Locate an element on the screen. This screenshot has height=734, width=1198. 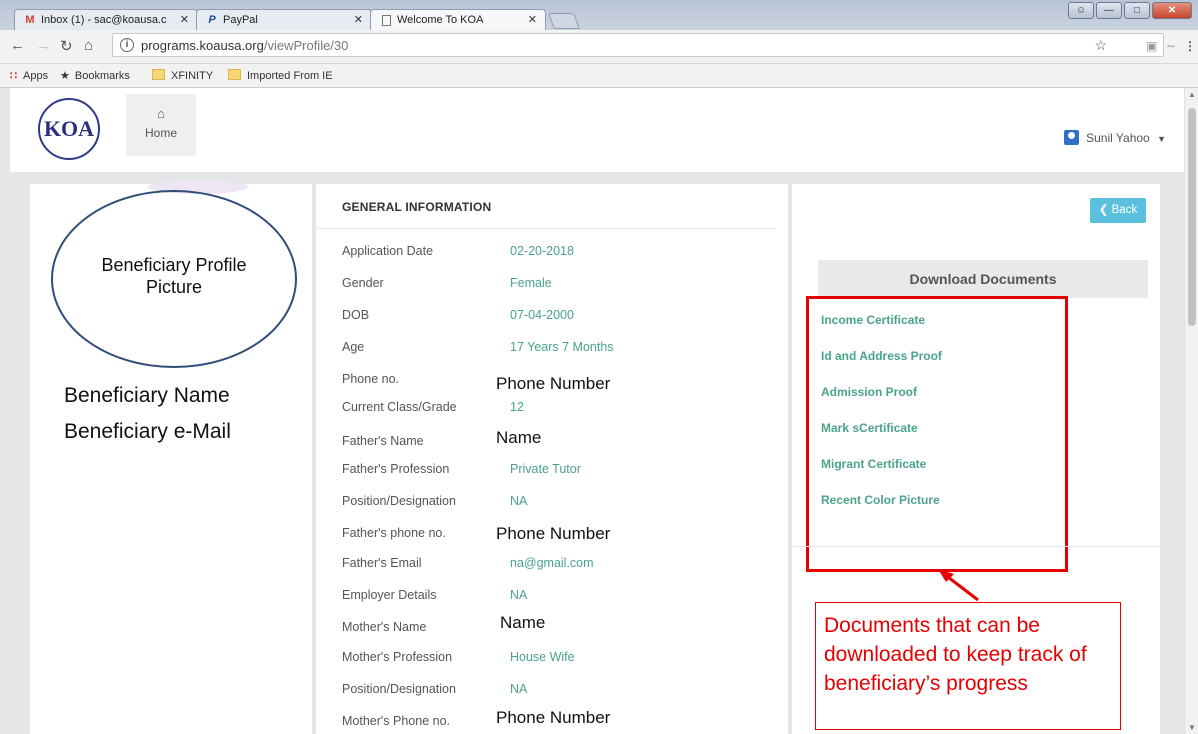
menu-icon: ⋮ is located at coordinates (1190, 46).